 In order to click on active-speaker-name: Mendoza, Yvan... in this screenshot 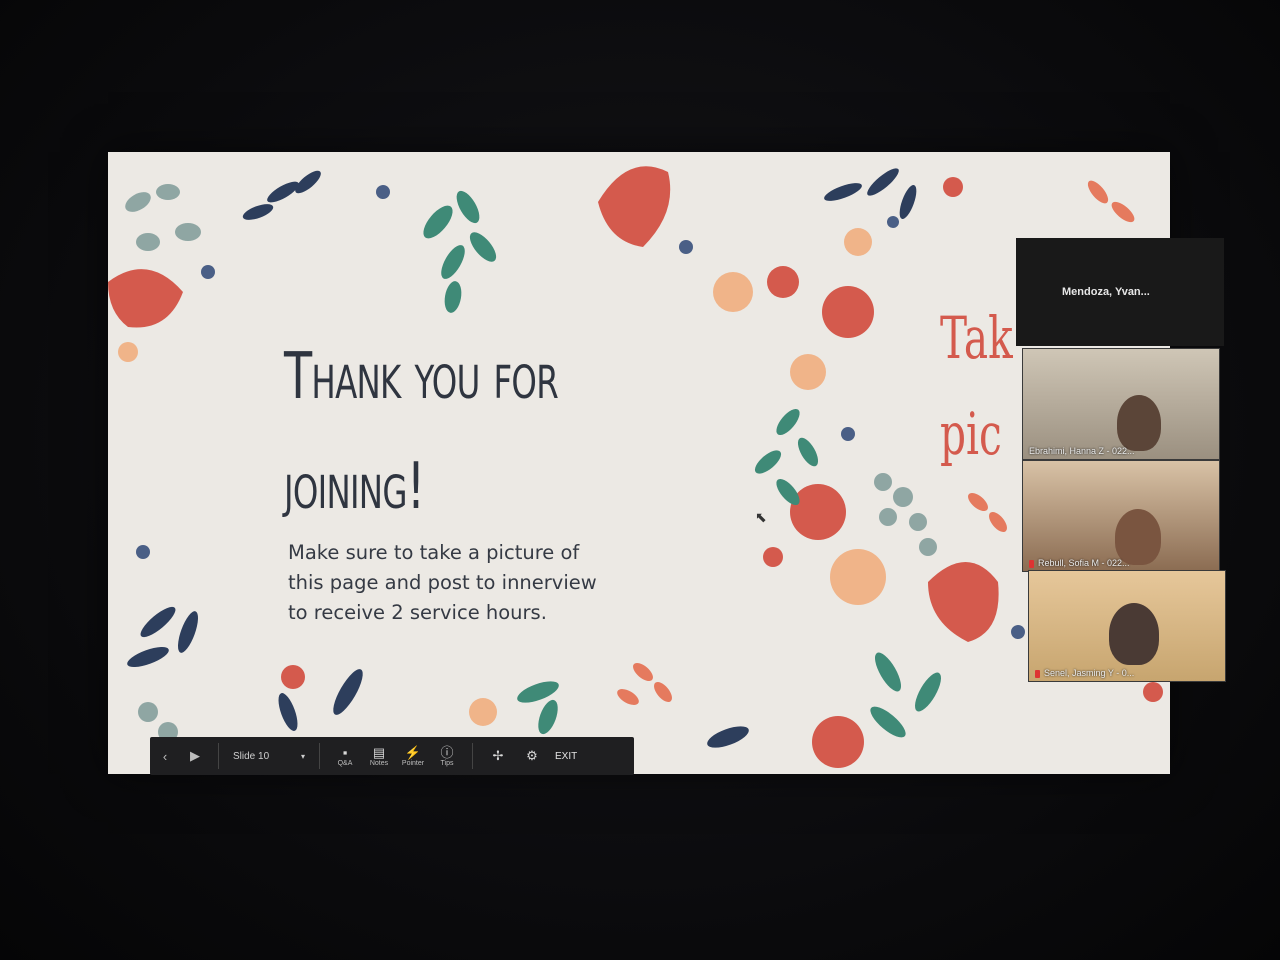, I will do `click(1106, 292)`.